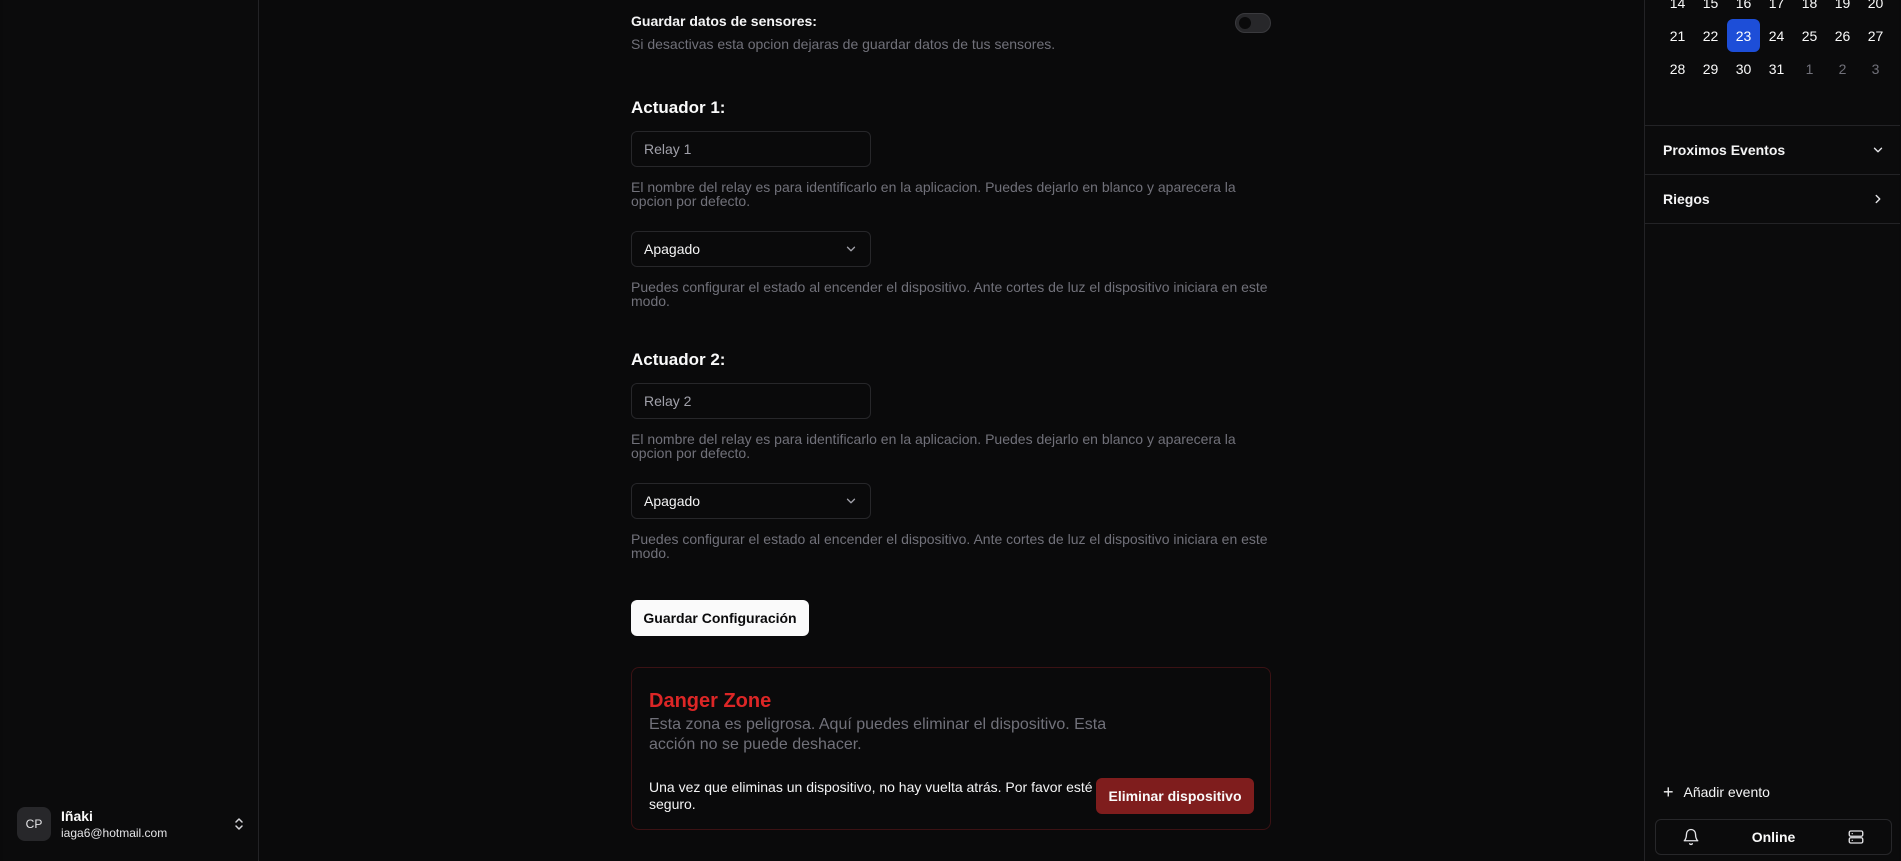 The image size is (1901, 861). Describe the element at coordinates (710, 701) in the screenshot. I see `danger-zone-title: Danger Zone` at that location.